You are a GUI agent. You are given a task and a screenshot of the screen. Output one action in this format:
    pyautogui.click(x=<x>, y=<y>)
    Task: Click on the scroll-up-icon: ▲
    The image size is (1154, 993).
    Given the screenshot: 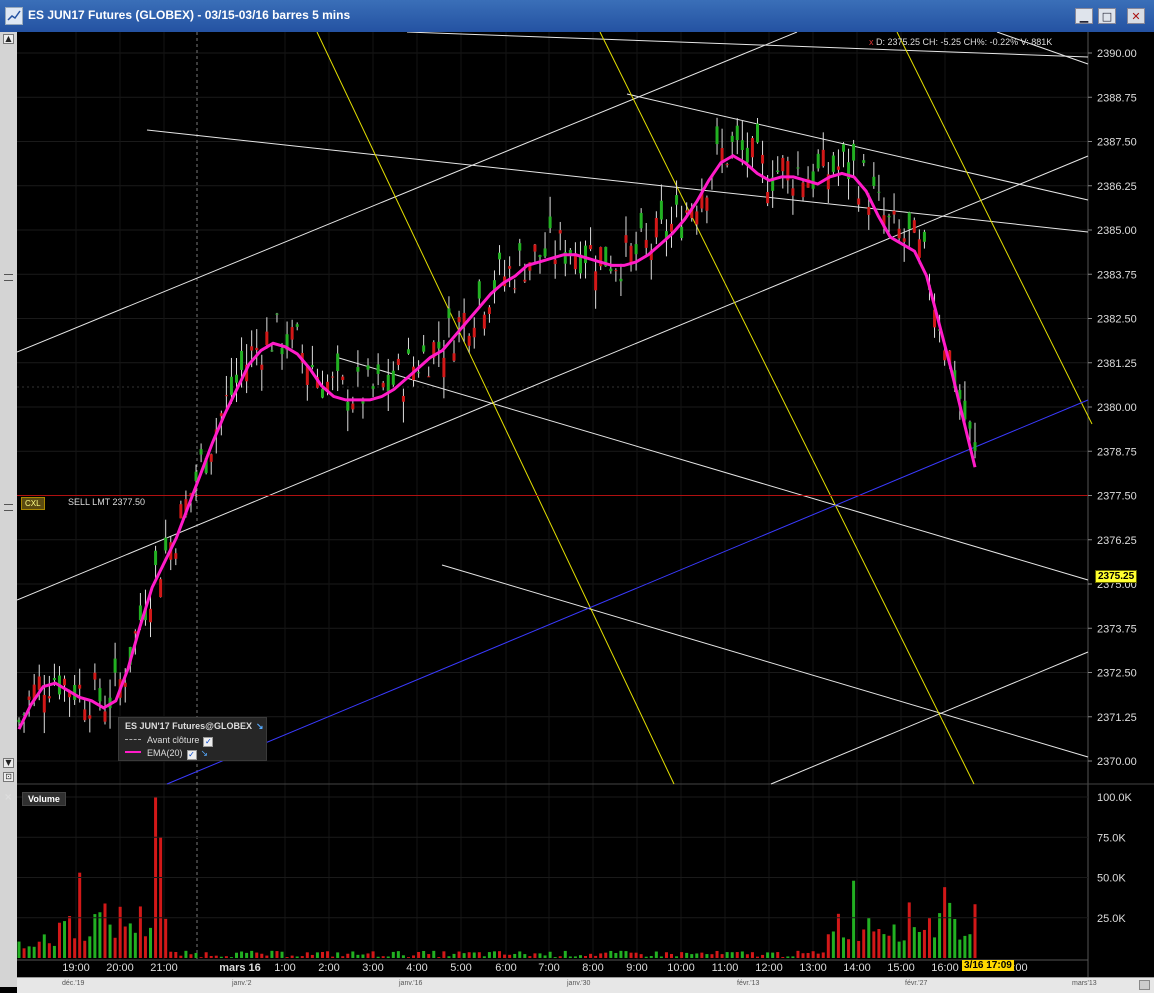 What is the action you would take?
    pyautogui.click(x=8, y=39)
    